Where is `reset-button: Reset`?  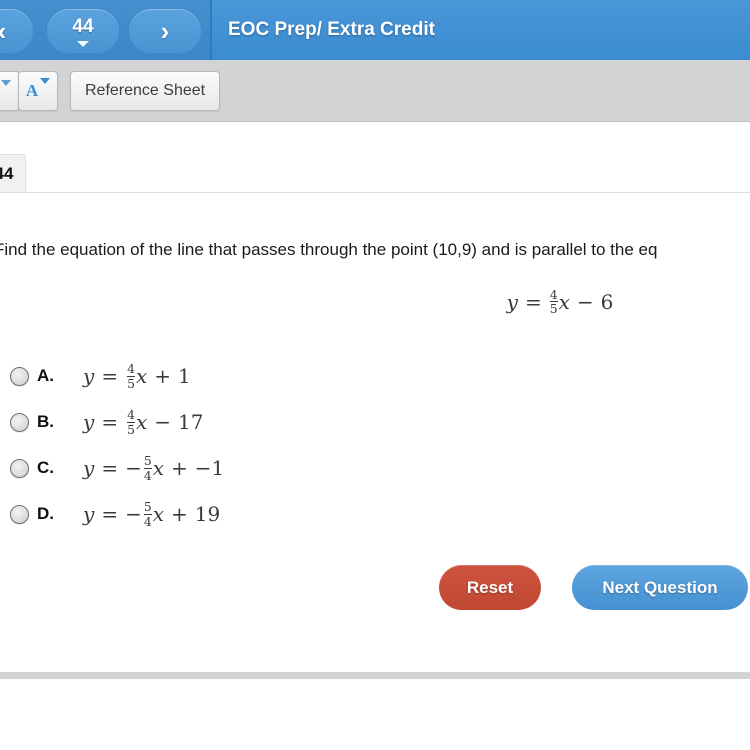
reset-button: Reset is located at coordinates (490, 587).